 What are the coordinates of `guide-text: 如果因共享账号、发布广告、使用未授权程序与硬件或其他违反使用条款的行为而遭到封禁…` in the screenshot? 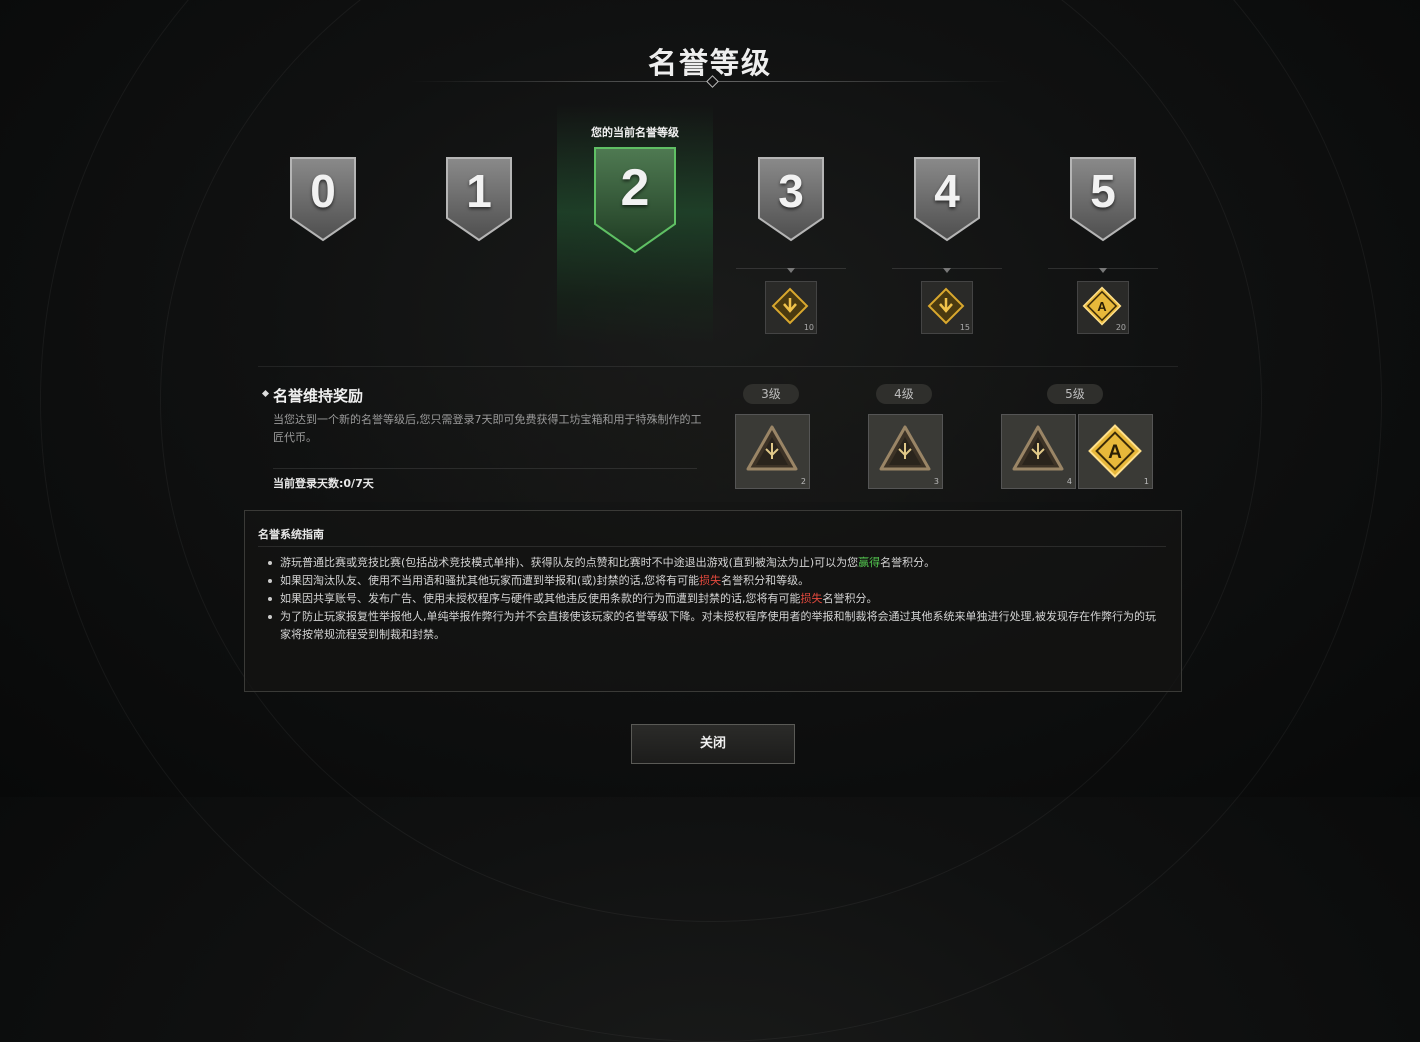 It's located at (540, 598).